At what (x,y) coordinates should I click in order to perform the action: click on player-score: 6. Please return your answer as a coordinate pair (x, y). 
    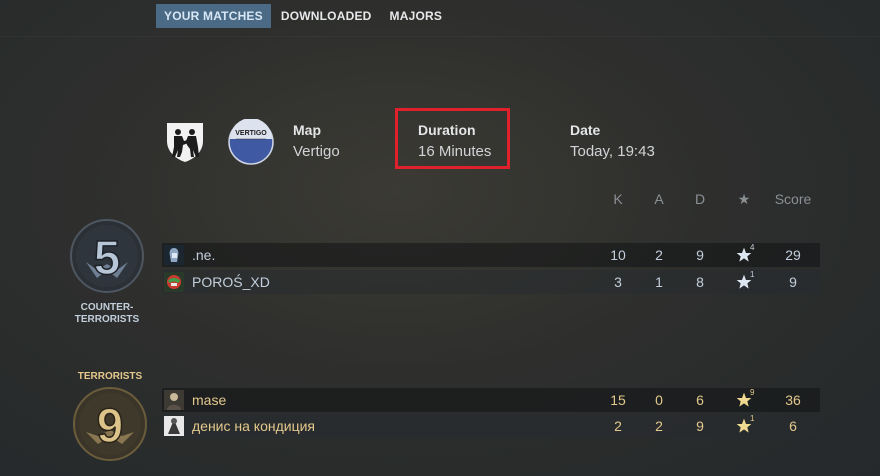
    Looking at the image, I should click on (793, 426).